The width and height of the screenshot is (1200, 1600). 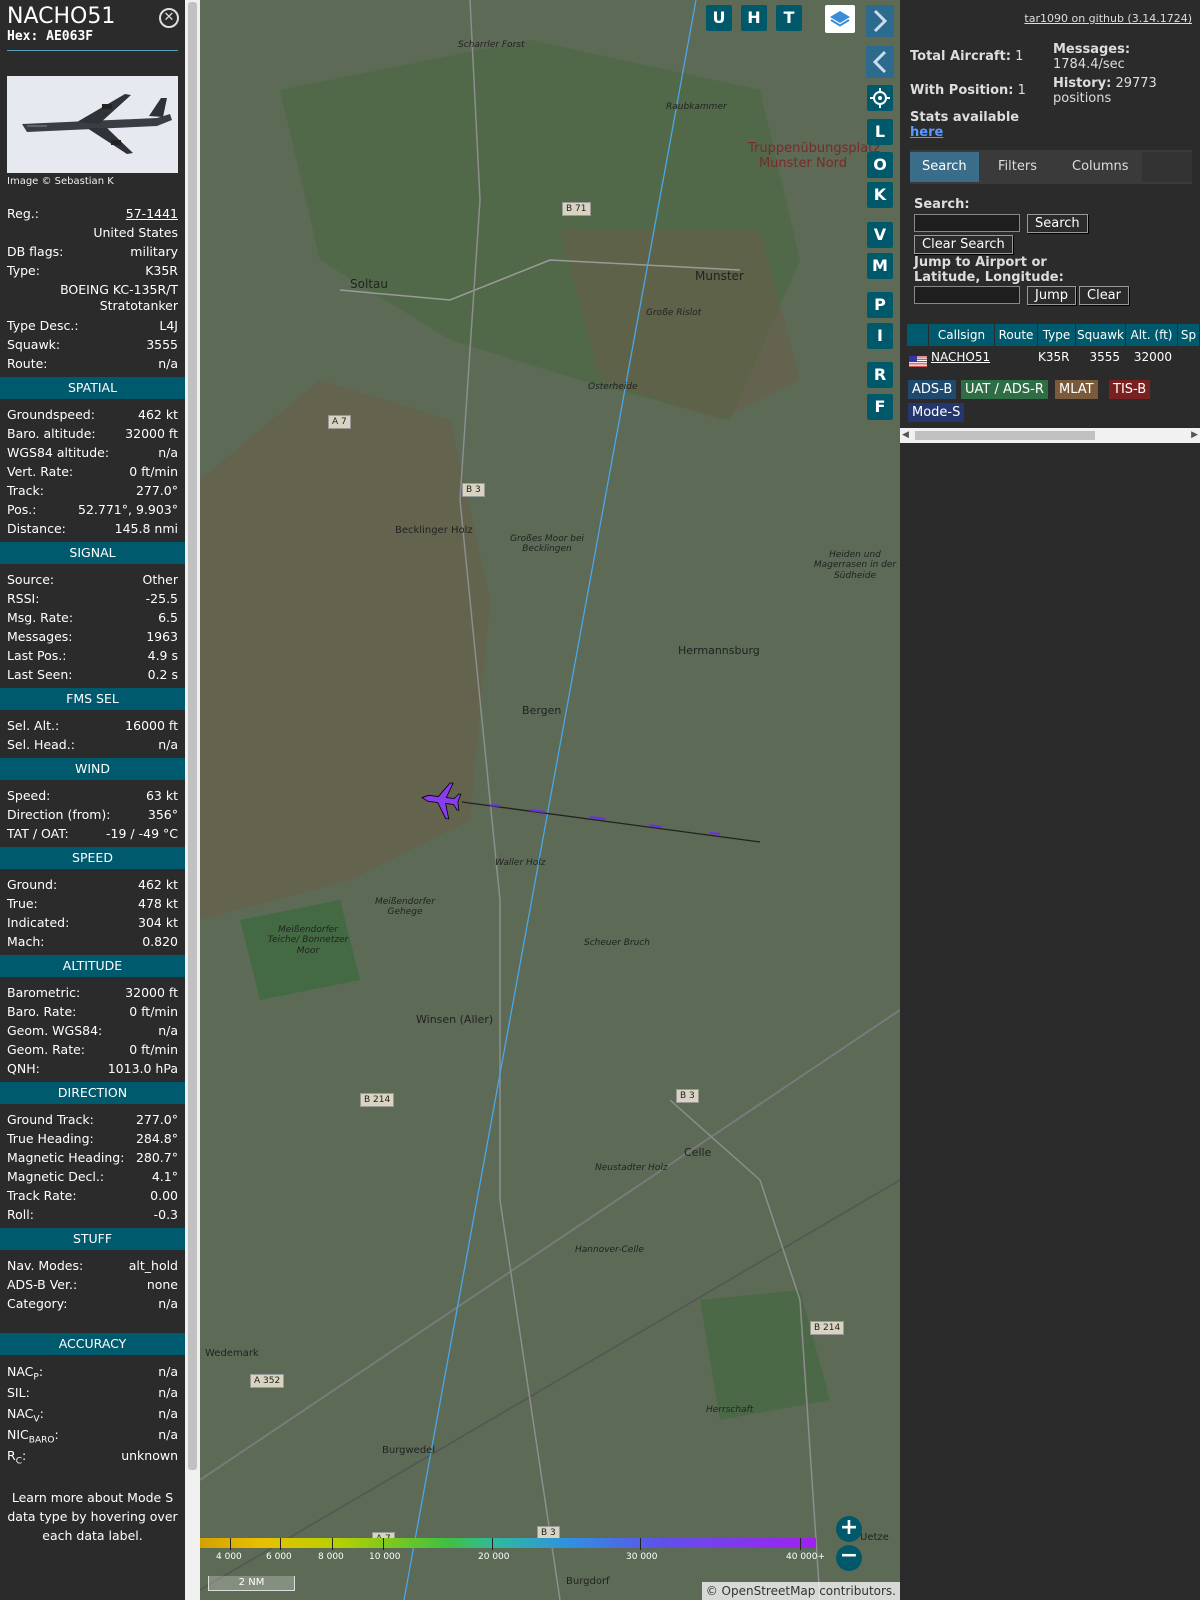 What do you see at coordinates (92, 1265) in the screenshot?
I see `detail-row: Nav. Modes: alt_hold` at bounding box center [92, 1265].